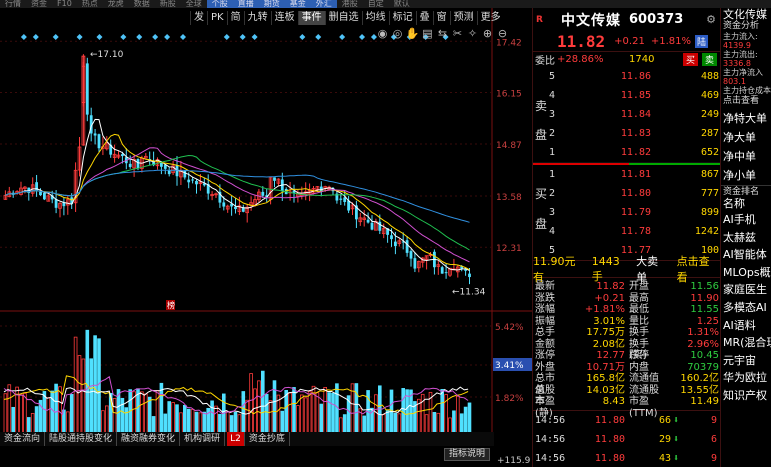  Describe the element at coordinates (711, 19) in the screenshot. I see `gear-icon: ⚙` at that location.